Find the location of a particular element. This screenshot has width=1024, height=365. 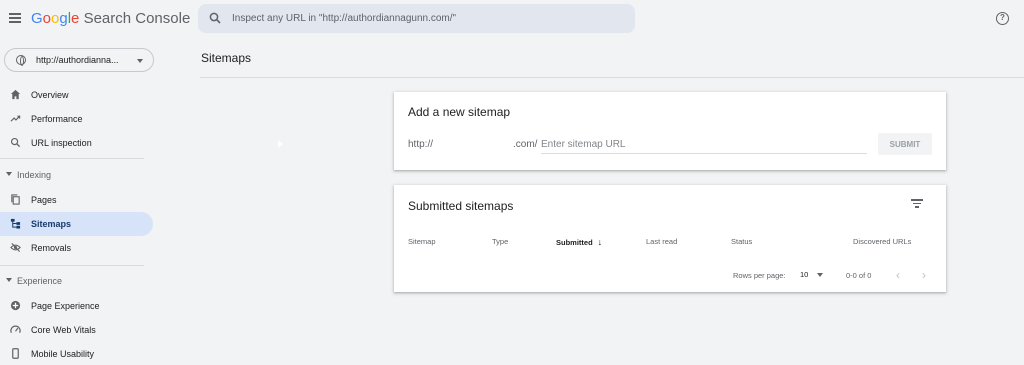

column-header-discovered-urls: Discovered URLs is located at coordinates (882, 241).